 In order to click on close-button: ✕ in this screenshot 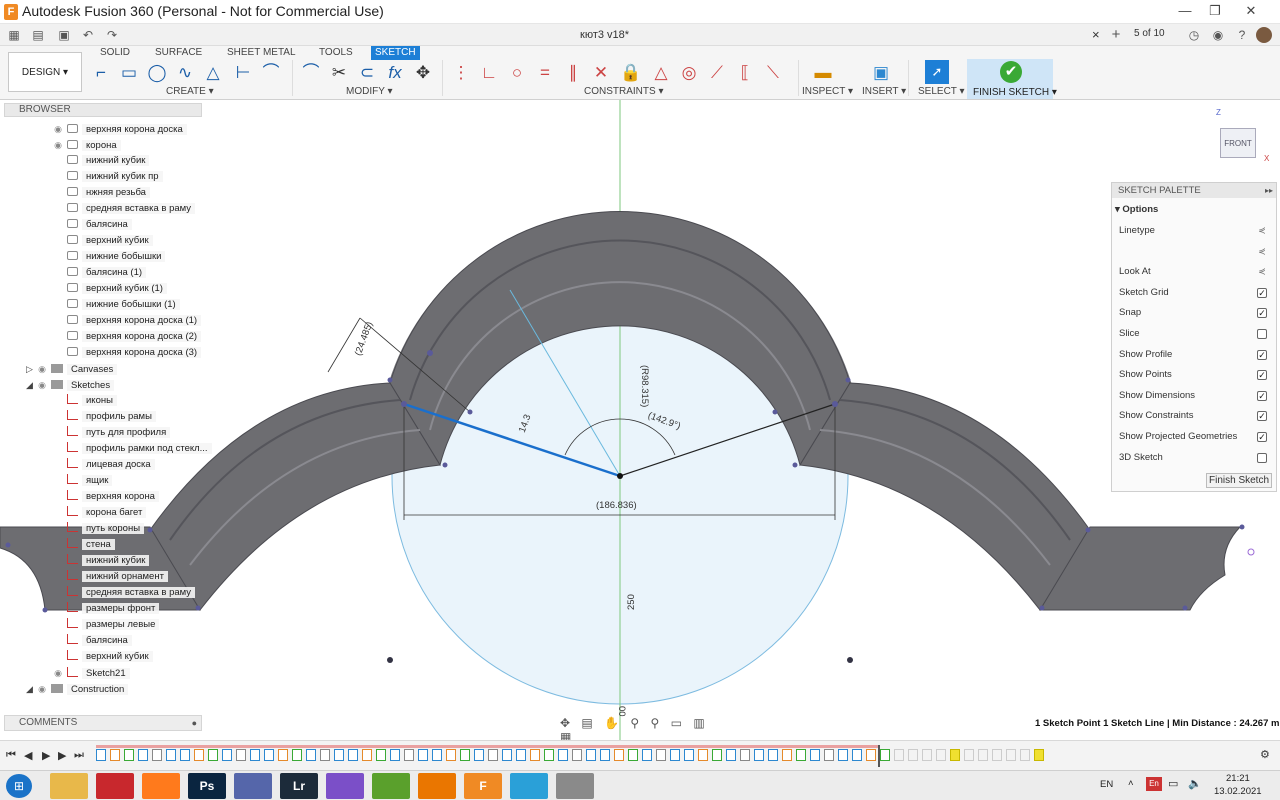, I will do `click(1251, 11)`.